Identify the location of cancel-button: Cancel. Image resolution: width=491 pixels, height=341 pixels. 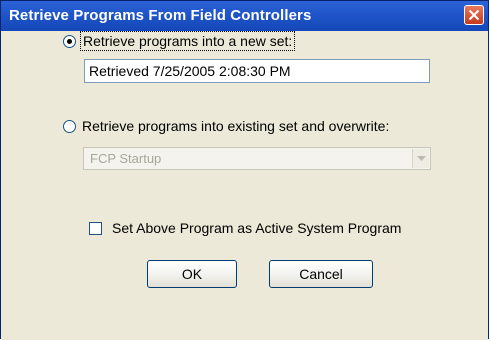
(321, 274).